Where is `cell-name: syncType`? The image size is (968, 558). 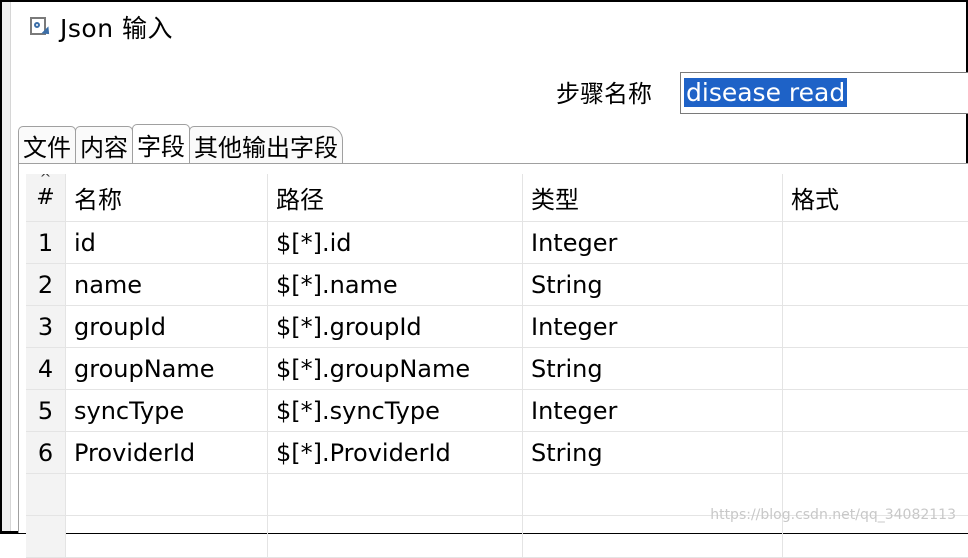 cell-name: syncType is located at coordinates (167, 410).